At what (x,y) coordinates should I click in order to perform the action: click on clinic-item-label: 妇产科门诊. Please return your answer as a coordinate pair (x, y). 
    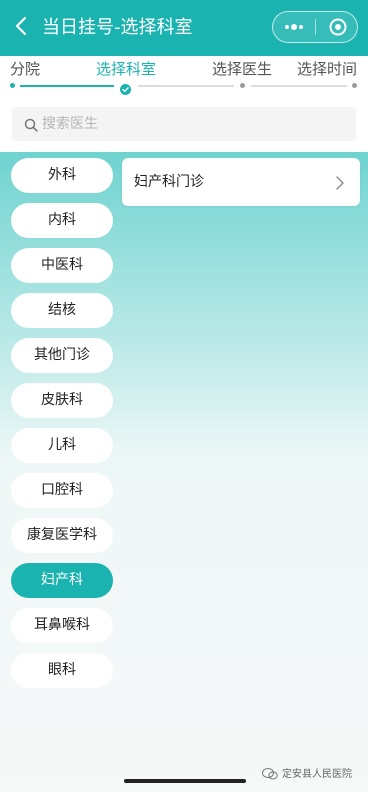
    Looking at the image, I should click on (169, 182).